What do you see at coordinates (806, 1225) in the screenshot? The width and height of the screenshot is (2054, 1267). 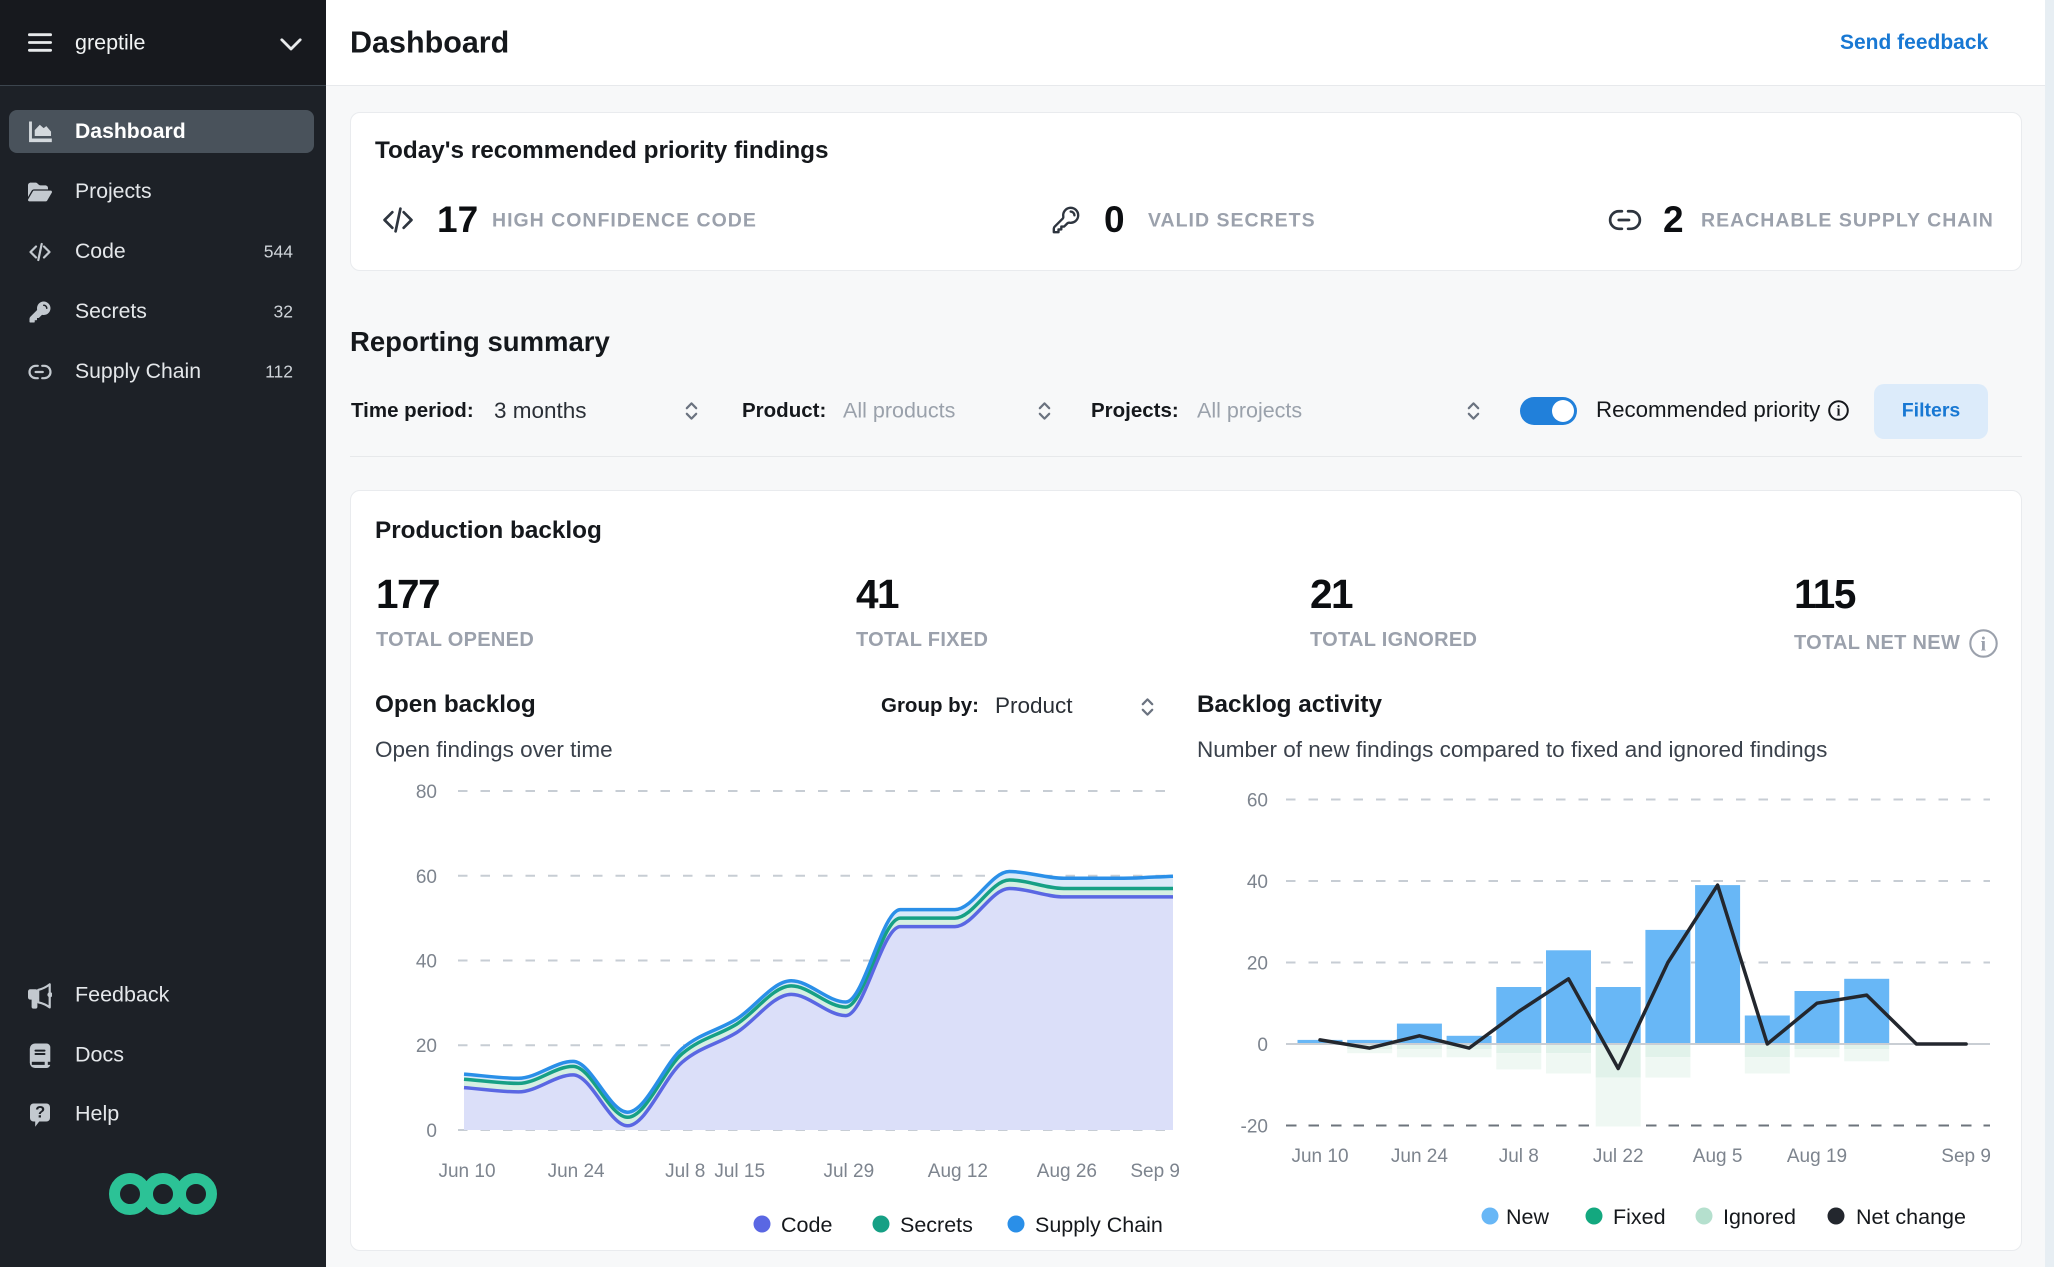 I see `svg-text: Code` at bounding box center [806, 1225].